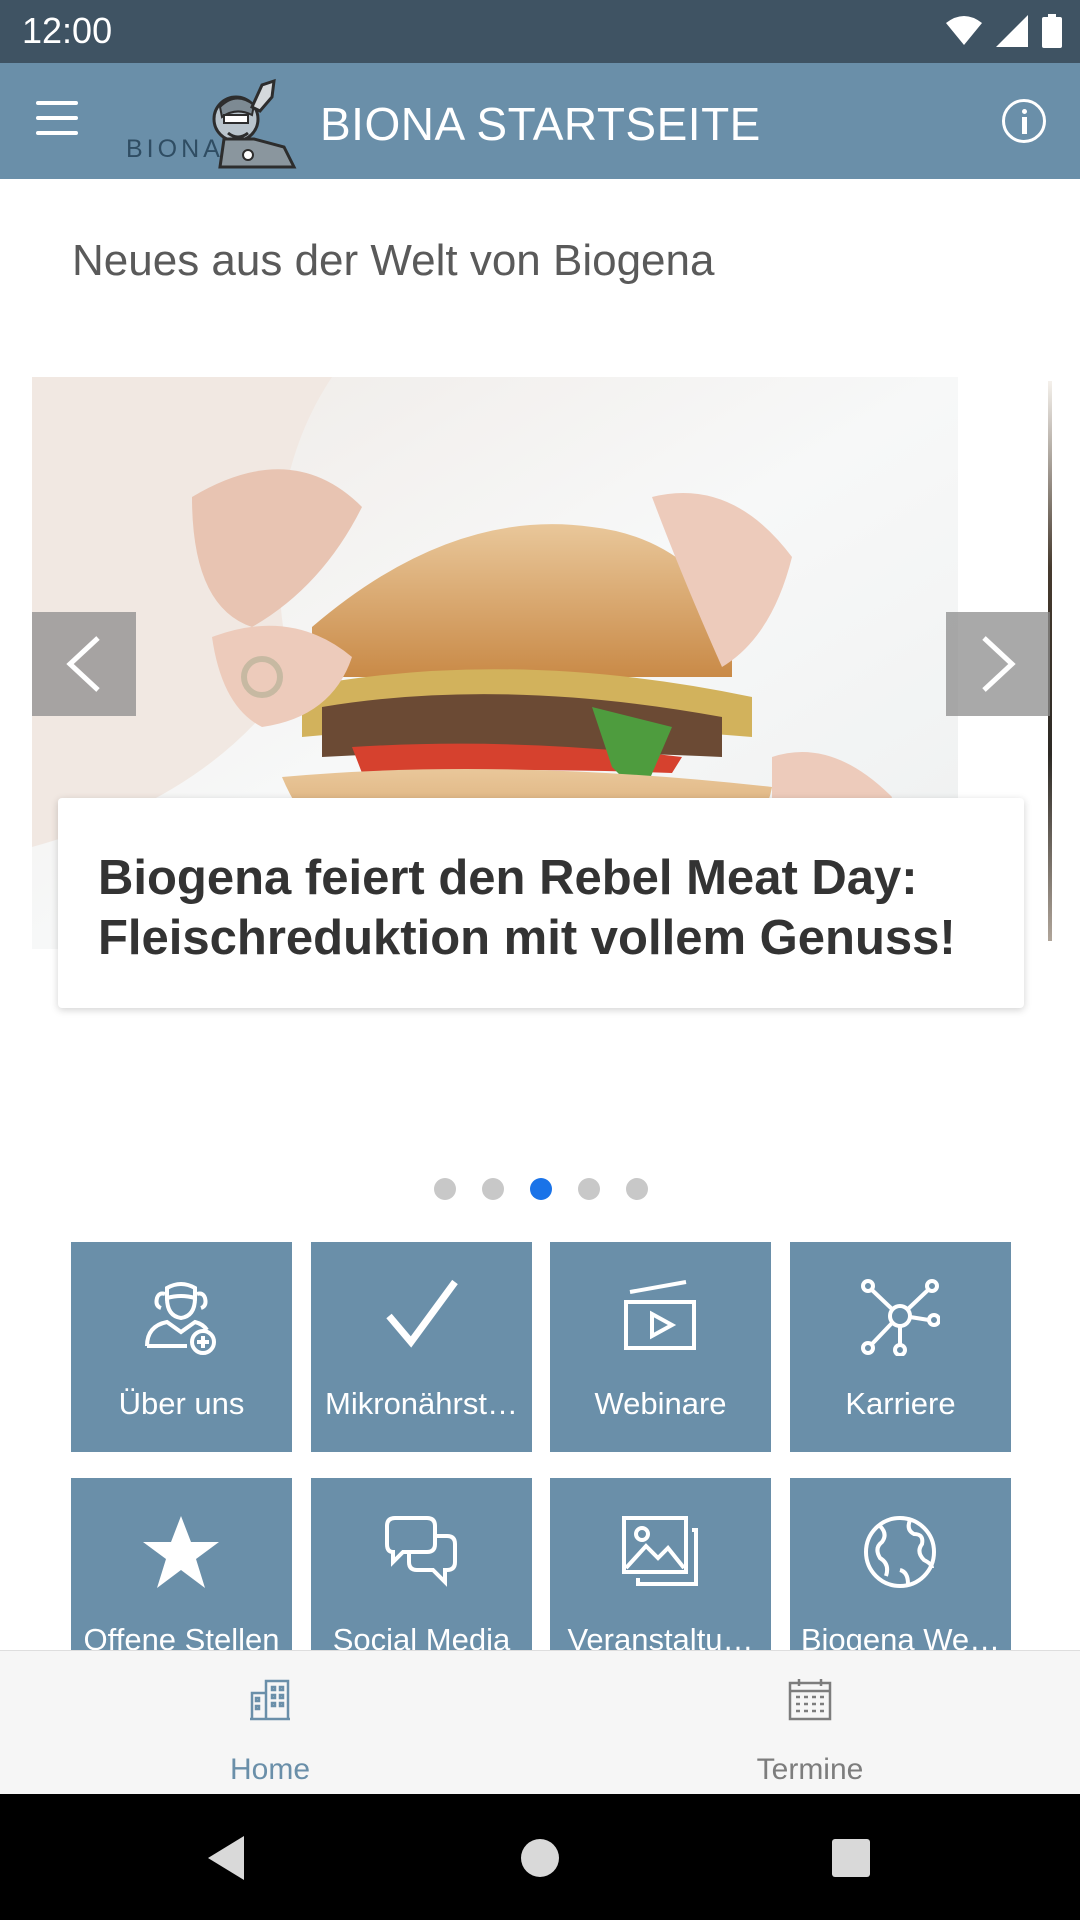 The height and width of the screenshot is (1920, 1080). What do you see at coordinates (540, 124) in the screenshot?
I see `app-title: BIONA STARTSEITE` at bounding box center [540, 124].